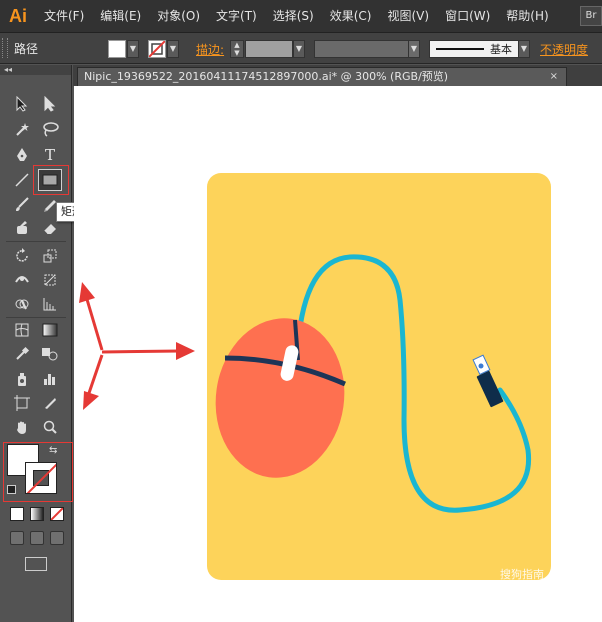 This screenshot has width=602, height=622. Describe the element at coordinates (522, 574) in the screenshot. I see `watermark: 搜狗指南` at that location.